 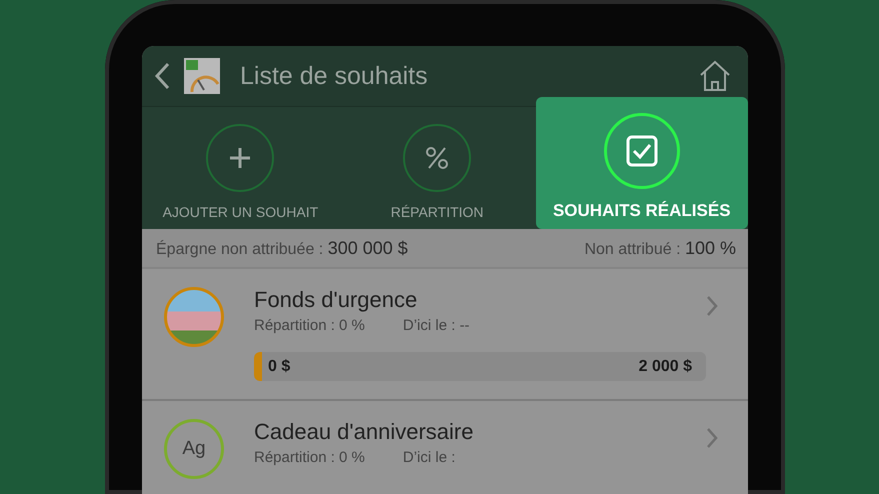 What do you see at coordinates (715, 76) in the screenshot?
I see `home-icon` at bounding box center [715, 76].